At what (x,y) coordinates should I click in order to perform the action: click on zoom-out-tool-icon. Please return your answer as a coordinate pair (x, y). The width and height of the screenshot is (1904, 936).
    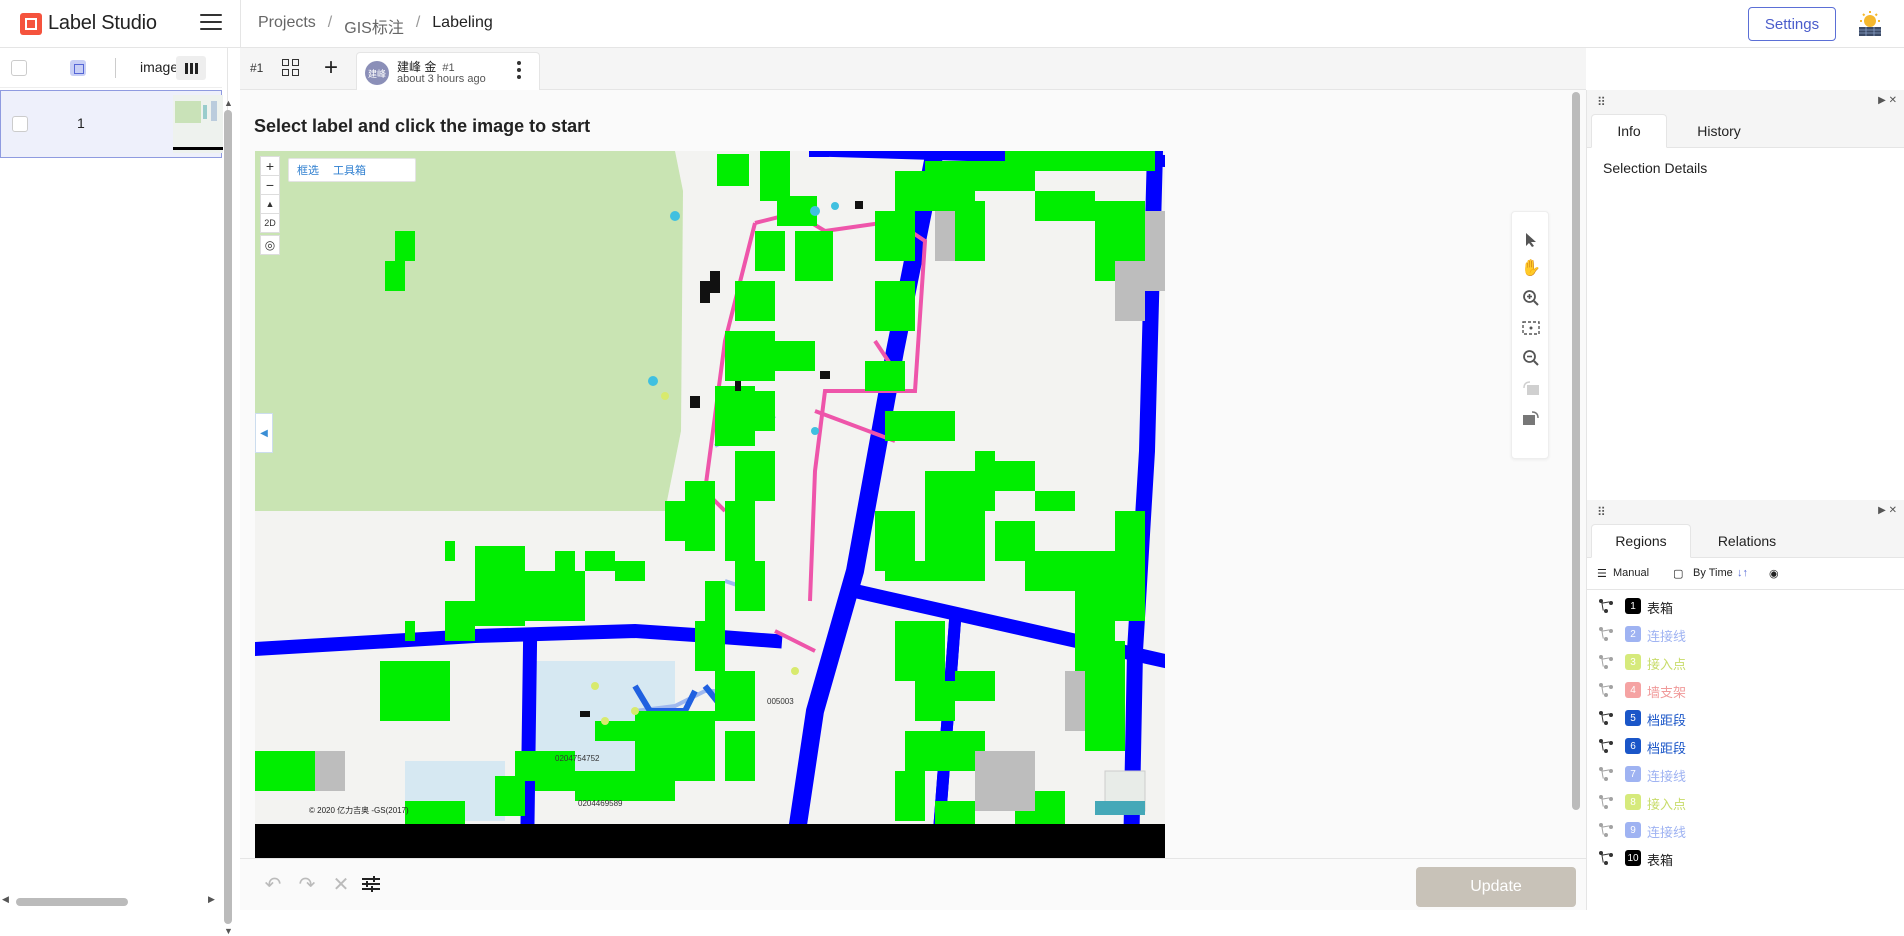
    Looking at the image, I should click on (1531, 358).